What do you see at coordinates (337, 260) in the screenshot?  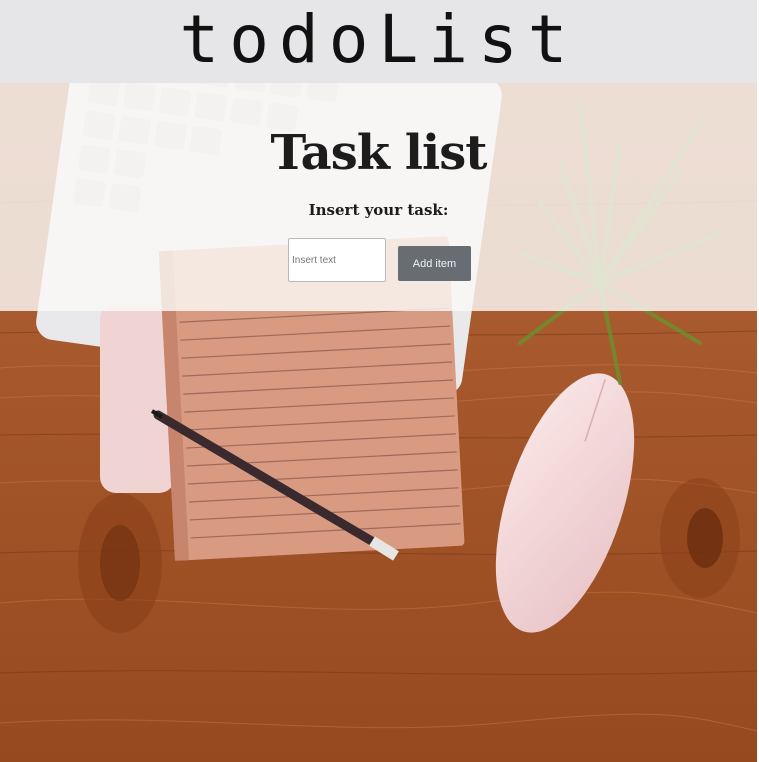 I see `task-input` at bounding box center [337, 260].